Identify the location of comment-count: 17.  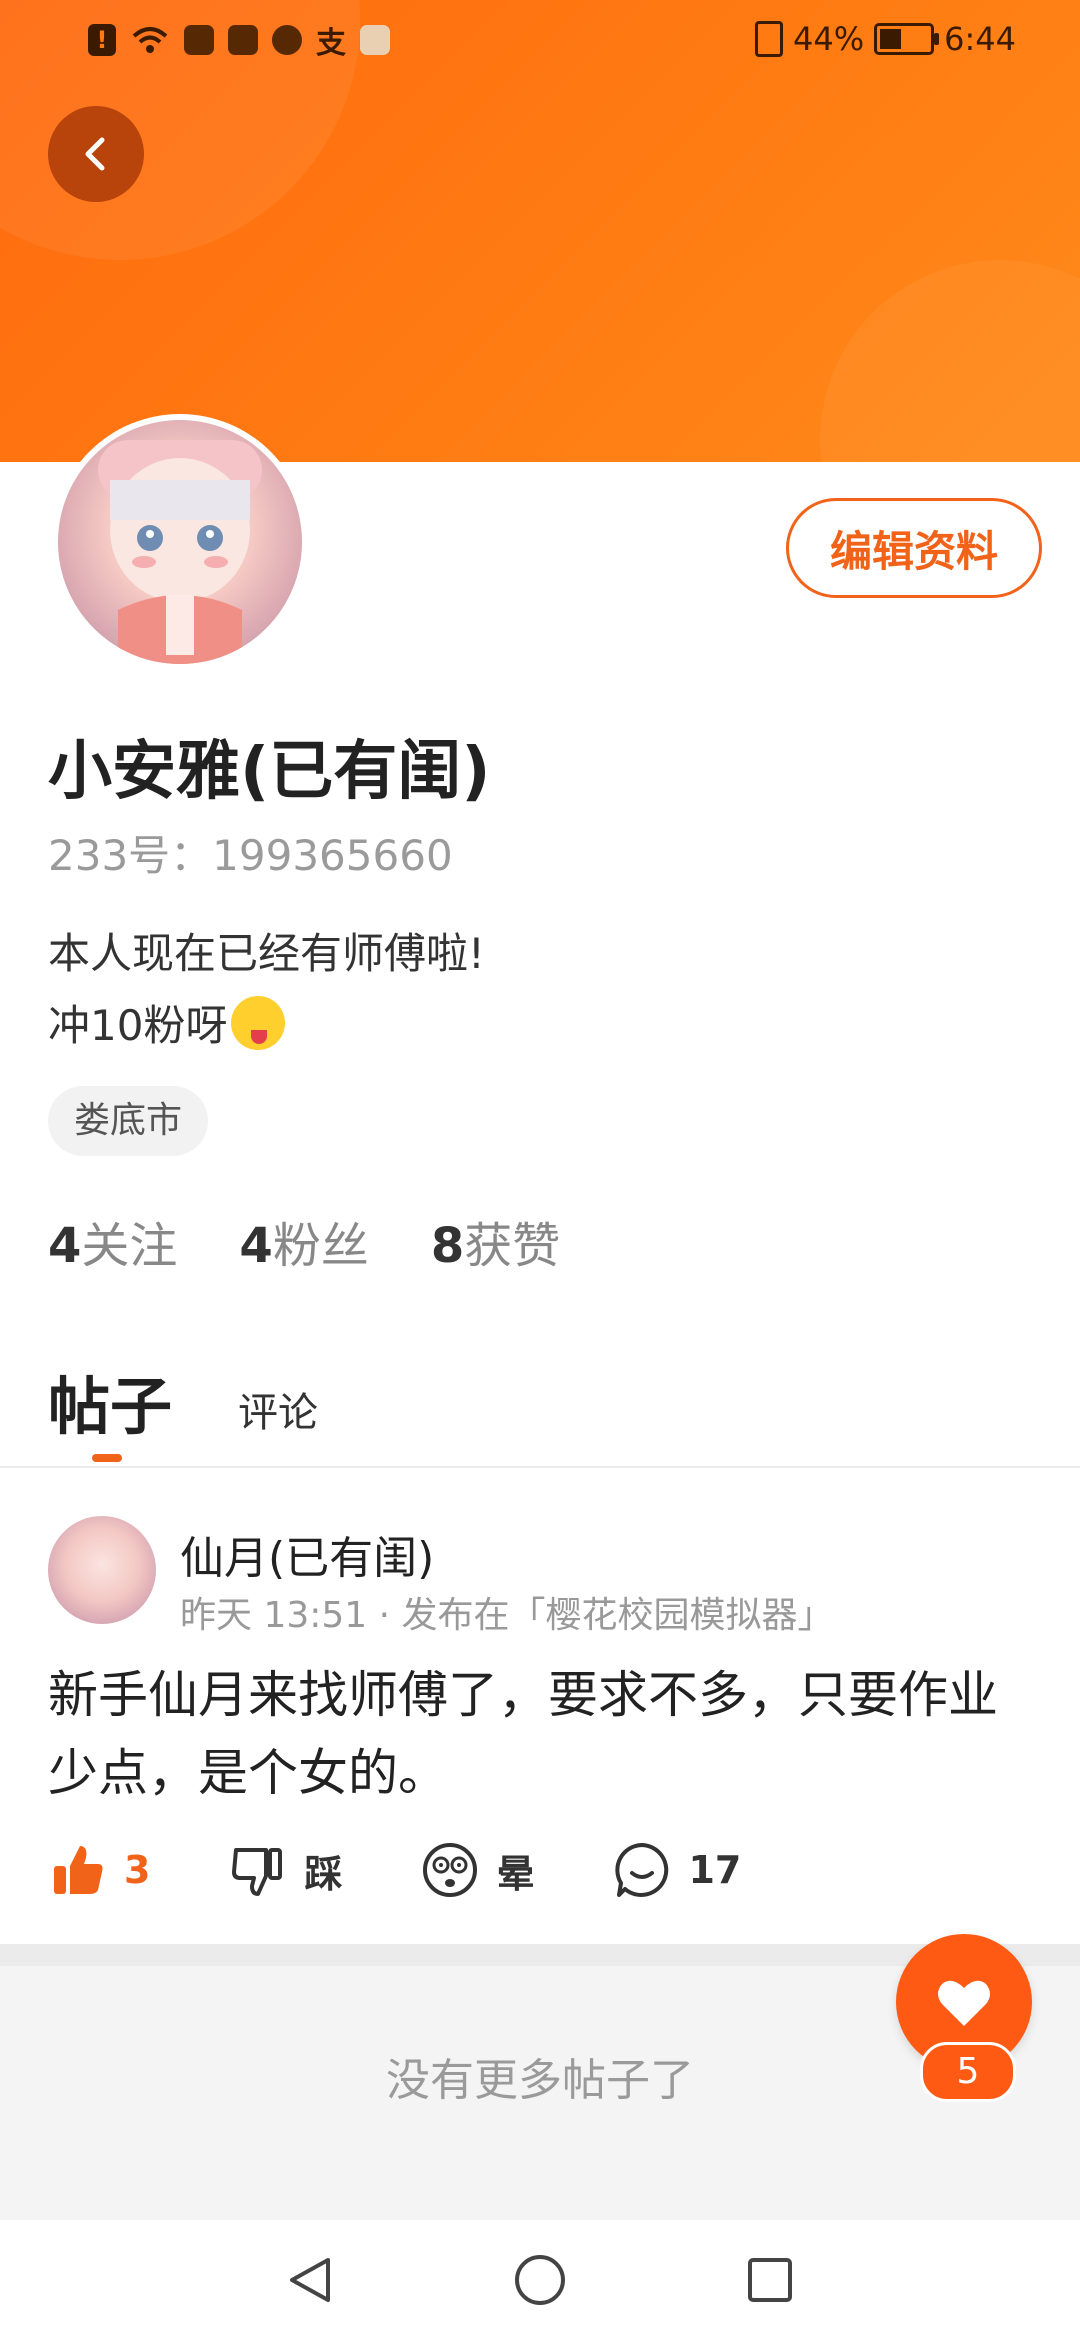
(715, 1870).